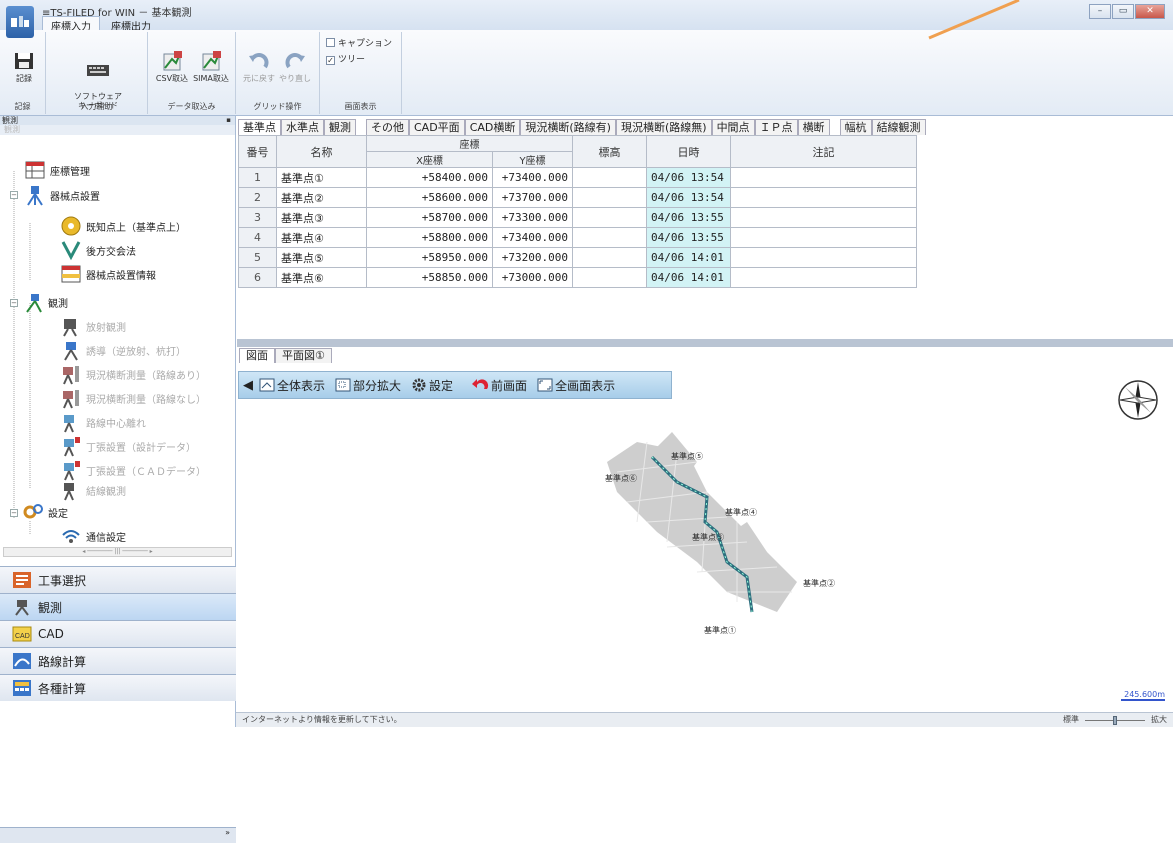 The width and height of the screenshot is (1173, 843). I want to click on table-row: 1 基準点① +58400.000 +73400.000 04/06 13:54, so click(577, 177).